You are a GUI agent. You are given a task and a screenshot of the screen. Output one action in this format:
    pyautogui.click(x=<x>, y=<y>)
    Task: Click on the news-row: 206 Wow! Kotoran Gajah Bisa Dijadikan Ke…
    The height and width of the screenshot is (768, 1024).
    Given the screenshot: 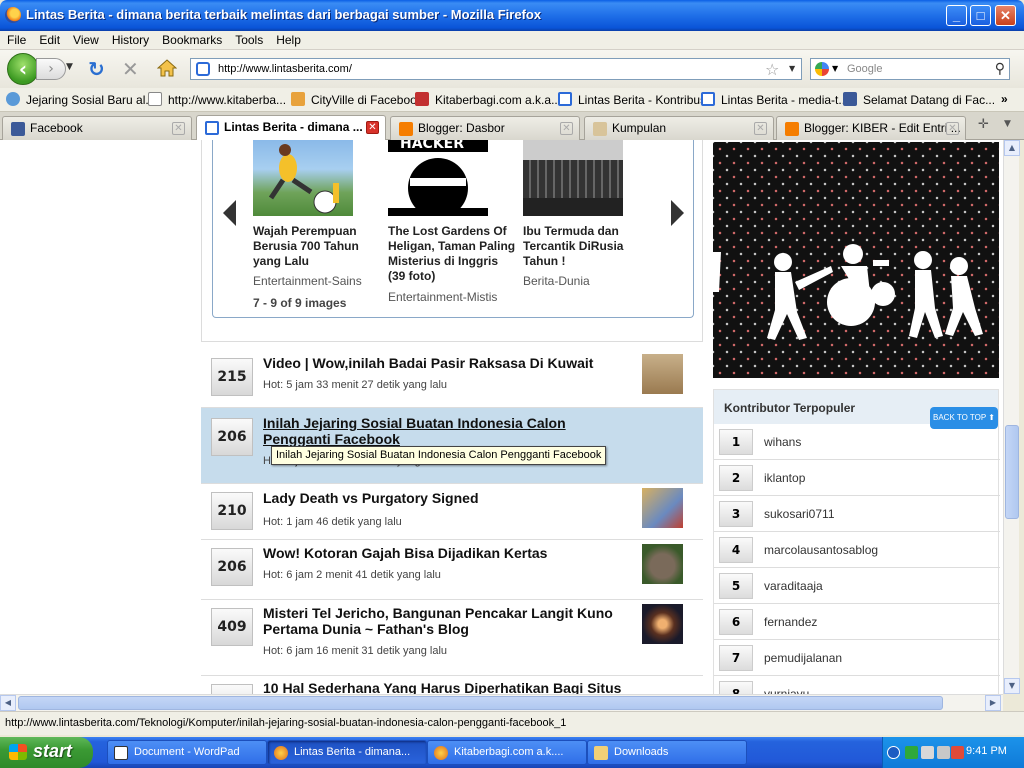 What is the action you would take?
    pyautogui.click(x=452, y=570)
    